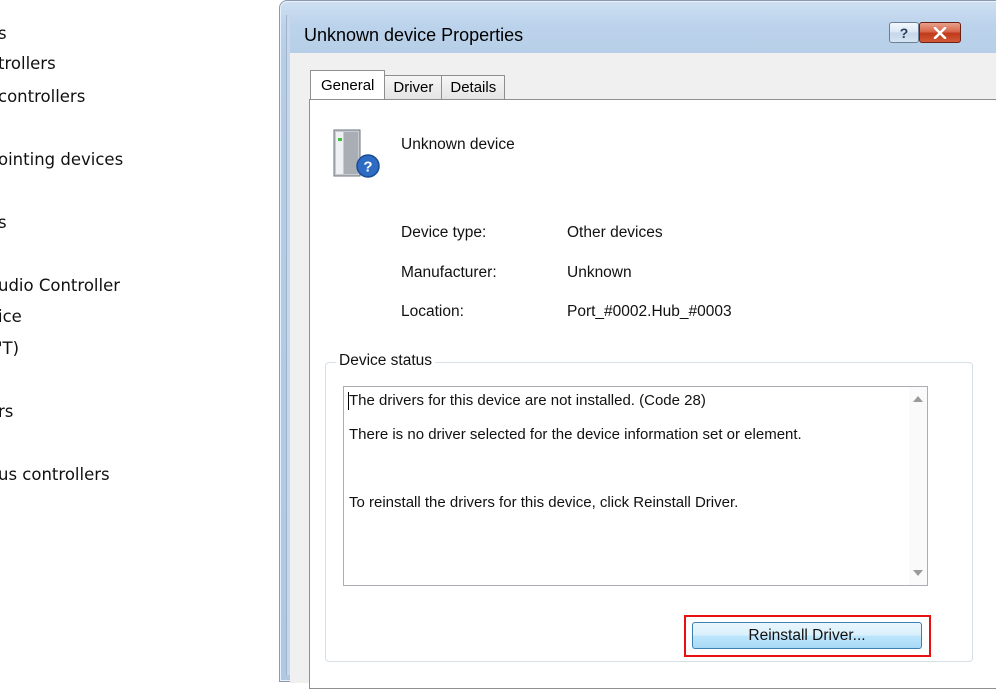 The height and width of the screenshot is (689, 996). I want to click on unknown-device-icon: ?, so click(356, 153).